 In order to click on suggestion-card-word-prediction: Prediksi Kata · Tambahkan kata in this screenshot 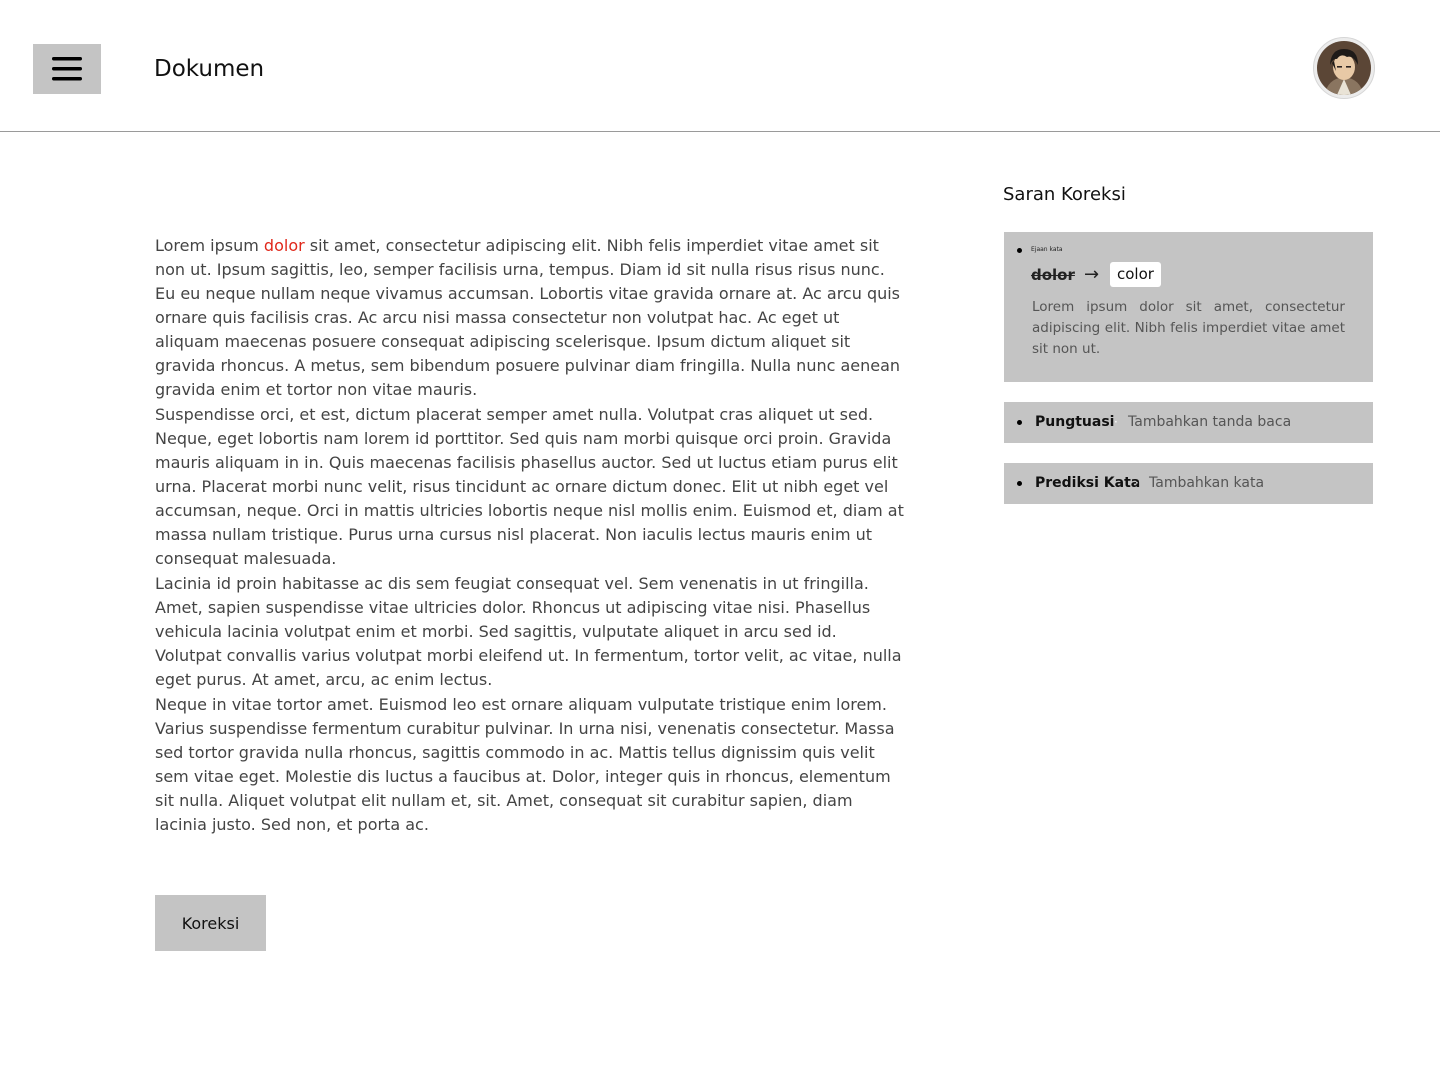, I will do `click(1188, 483)`.